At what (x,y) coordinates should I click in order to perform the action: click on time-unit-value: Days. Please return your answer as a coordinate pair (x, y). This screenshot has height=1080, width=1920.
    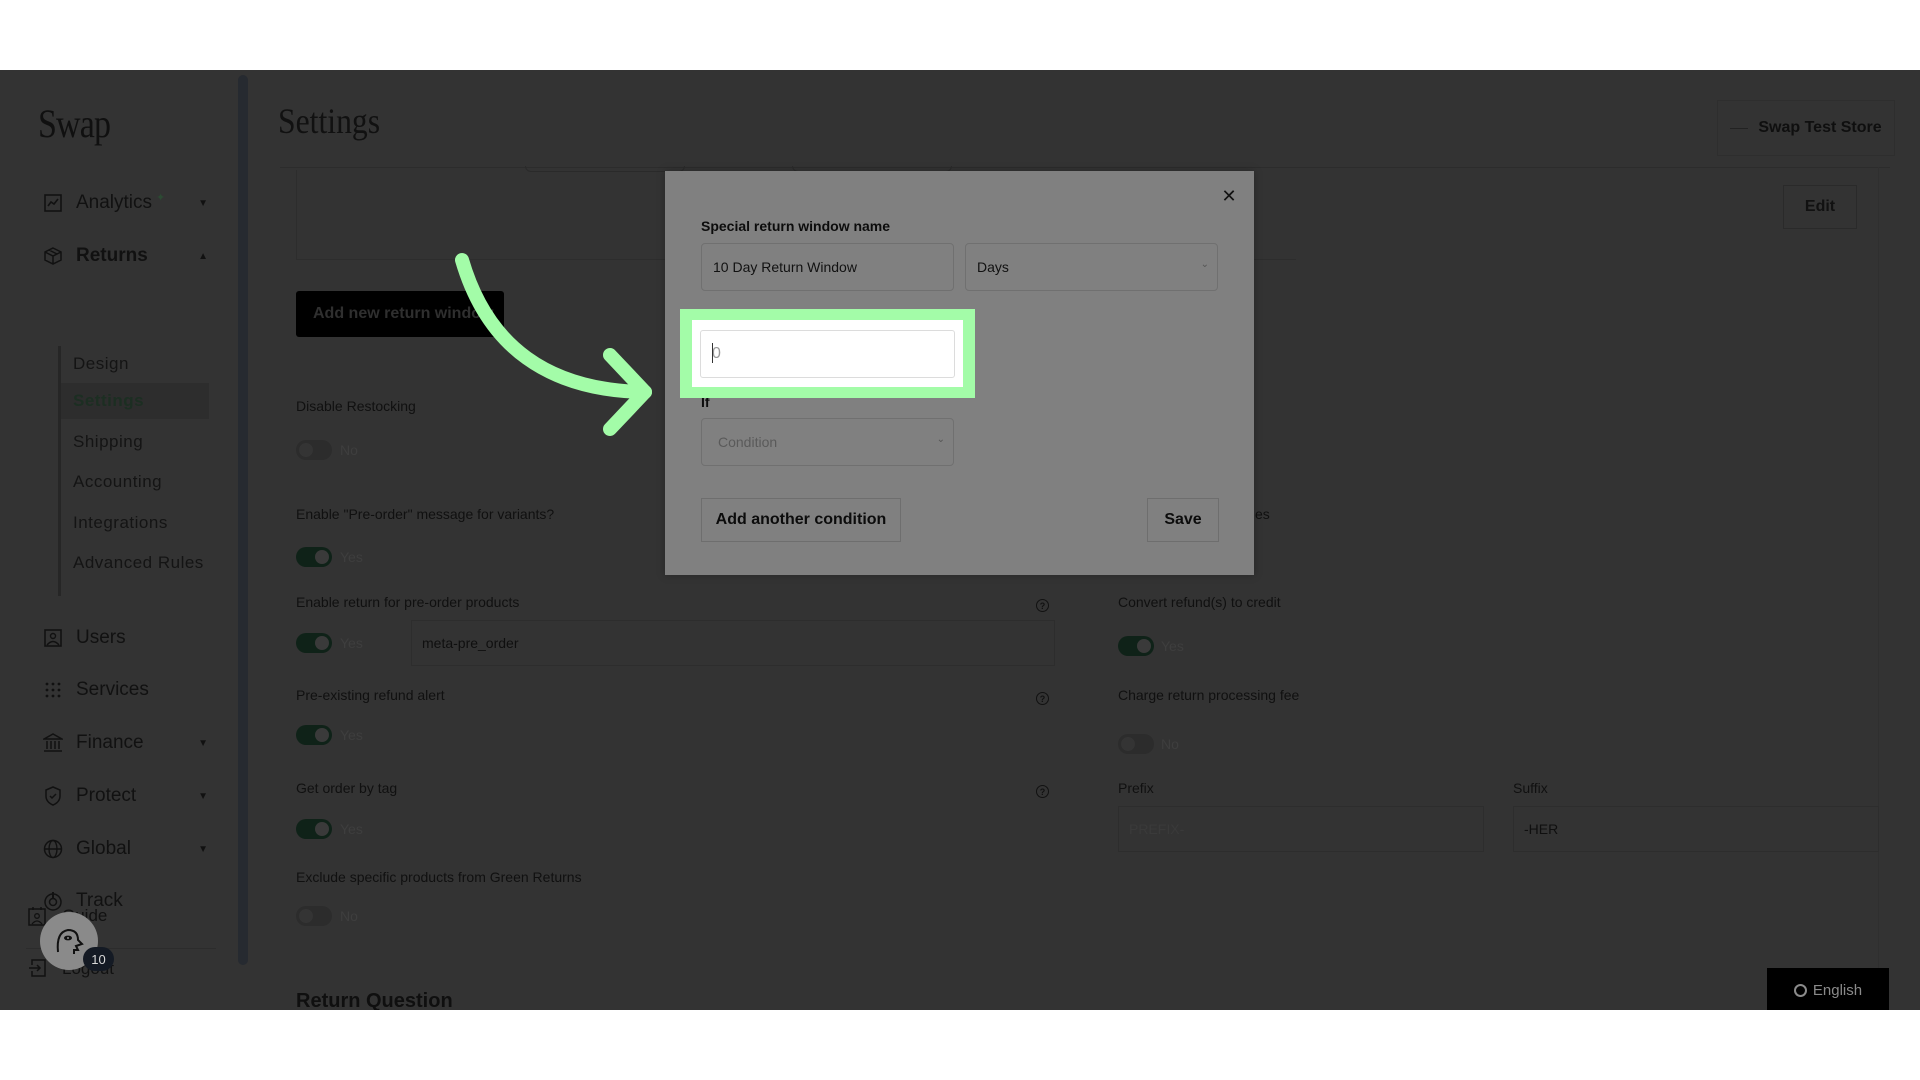
    Looking at the image, I should click on (993, 267).